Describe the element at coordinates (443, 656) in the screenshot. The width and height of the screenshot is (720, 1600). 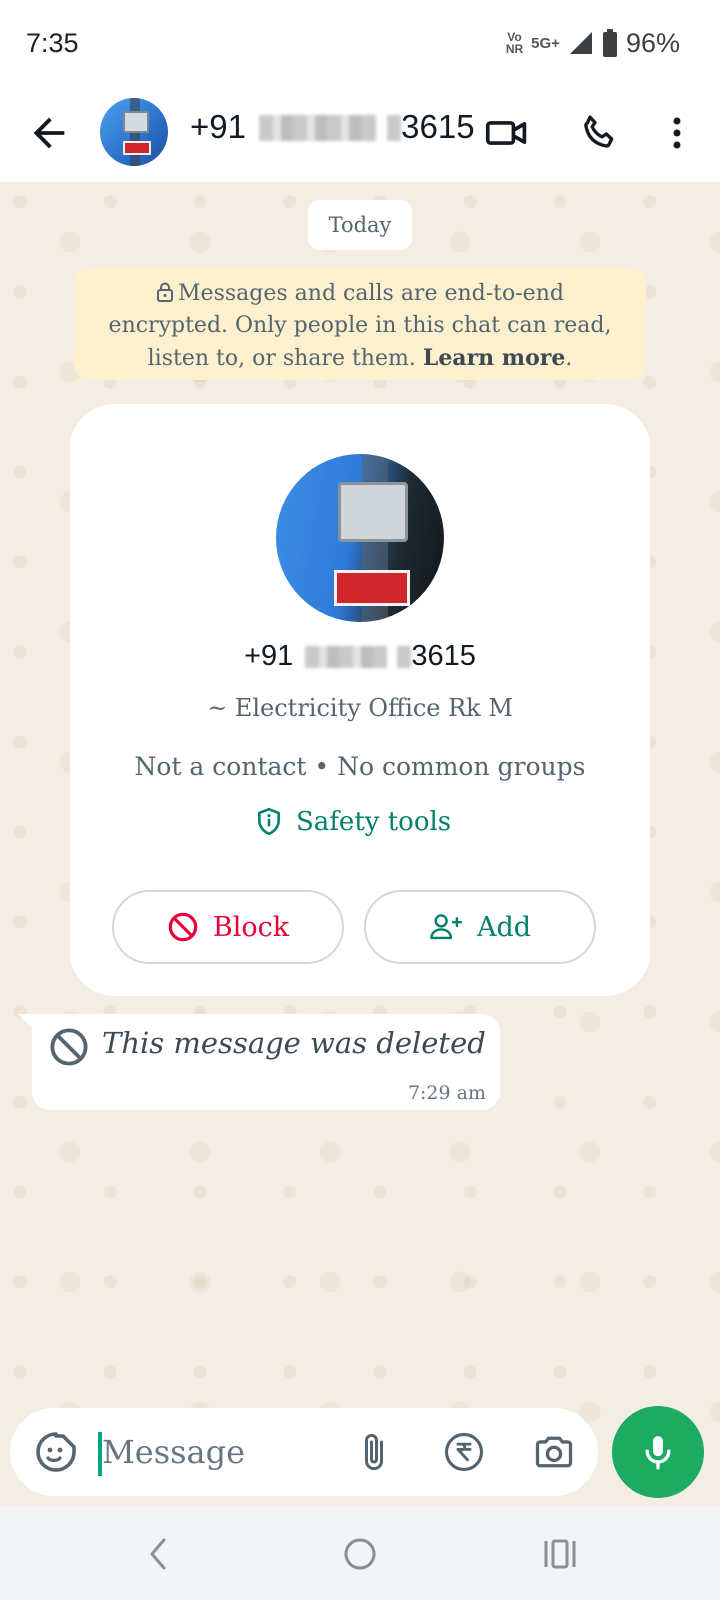
I see `card-phone-suffix: 3615` at that location.